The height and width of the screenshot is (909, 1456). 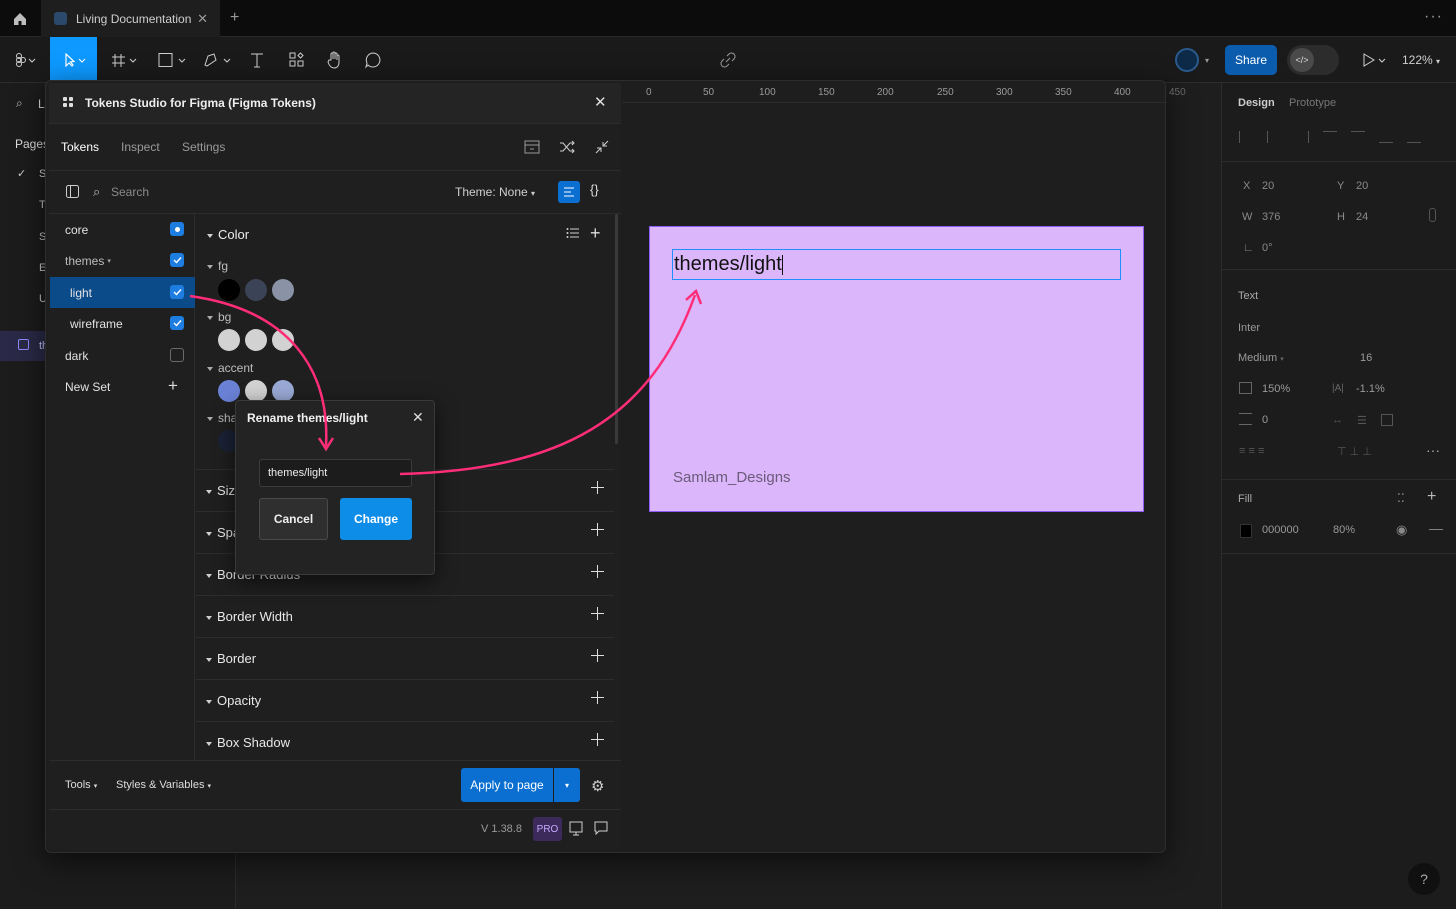 What do you see at coordinates (1386, 137) in the screenshot?
I see `align-bottom-icon` at bounding box center [1386, 137].